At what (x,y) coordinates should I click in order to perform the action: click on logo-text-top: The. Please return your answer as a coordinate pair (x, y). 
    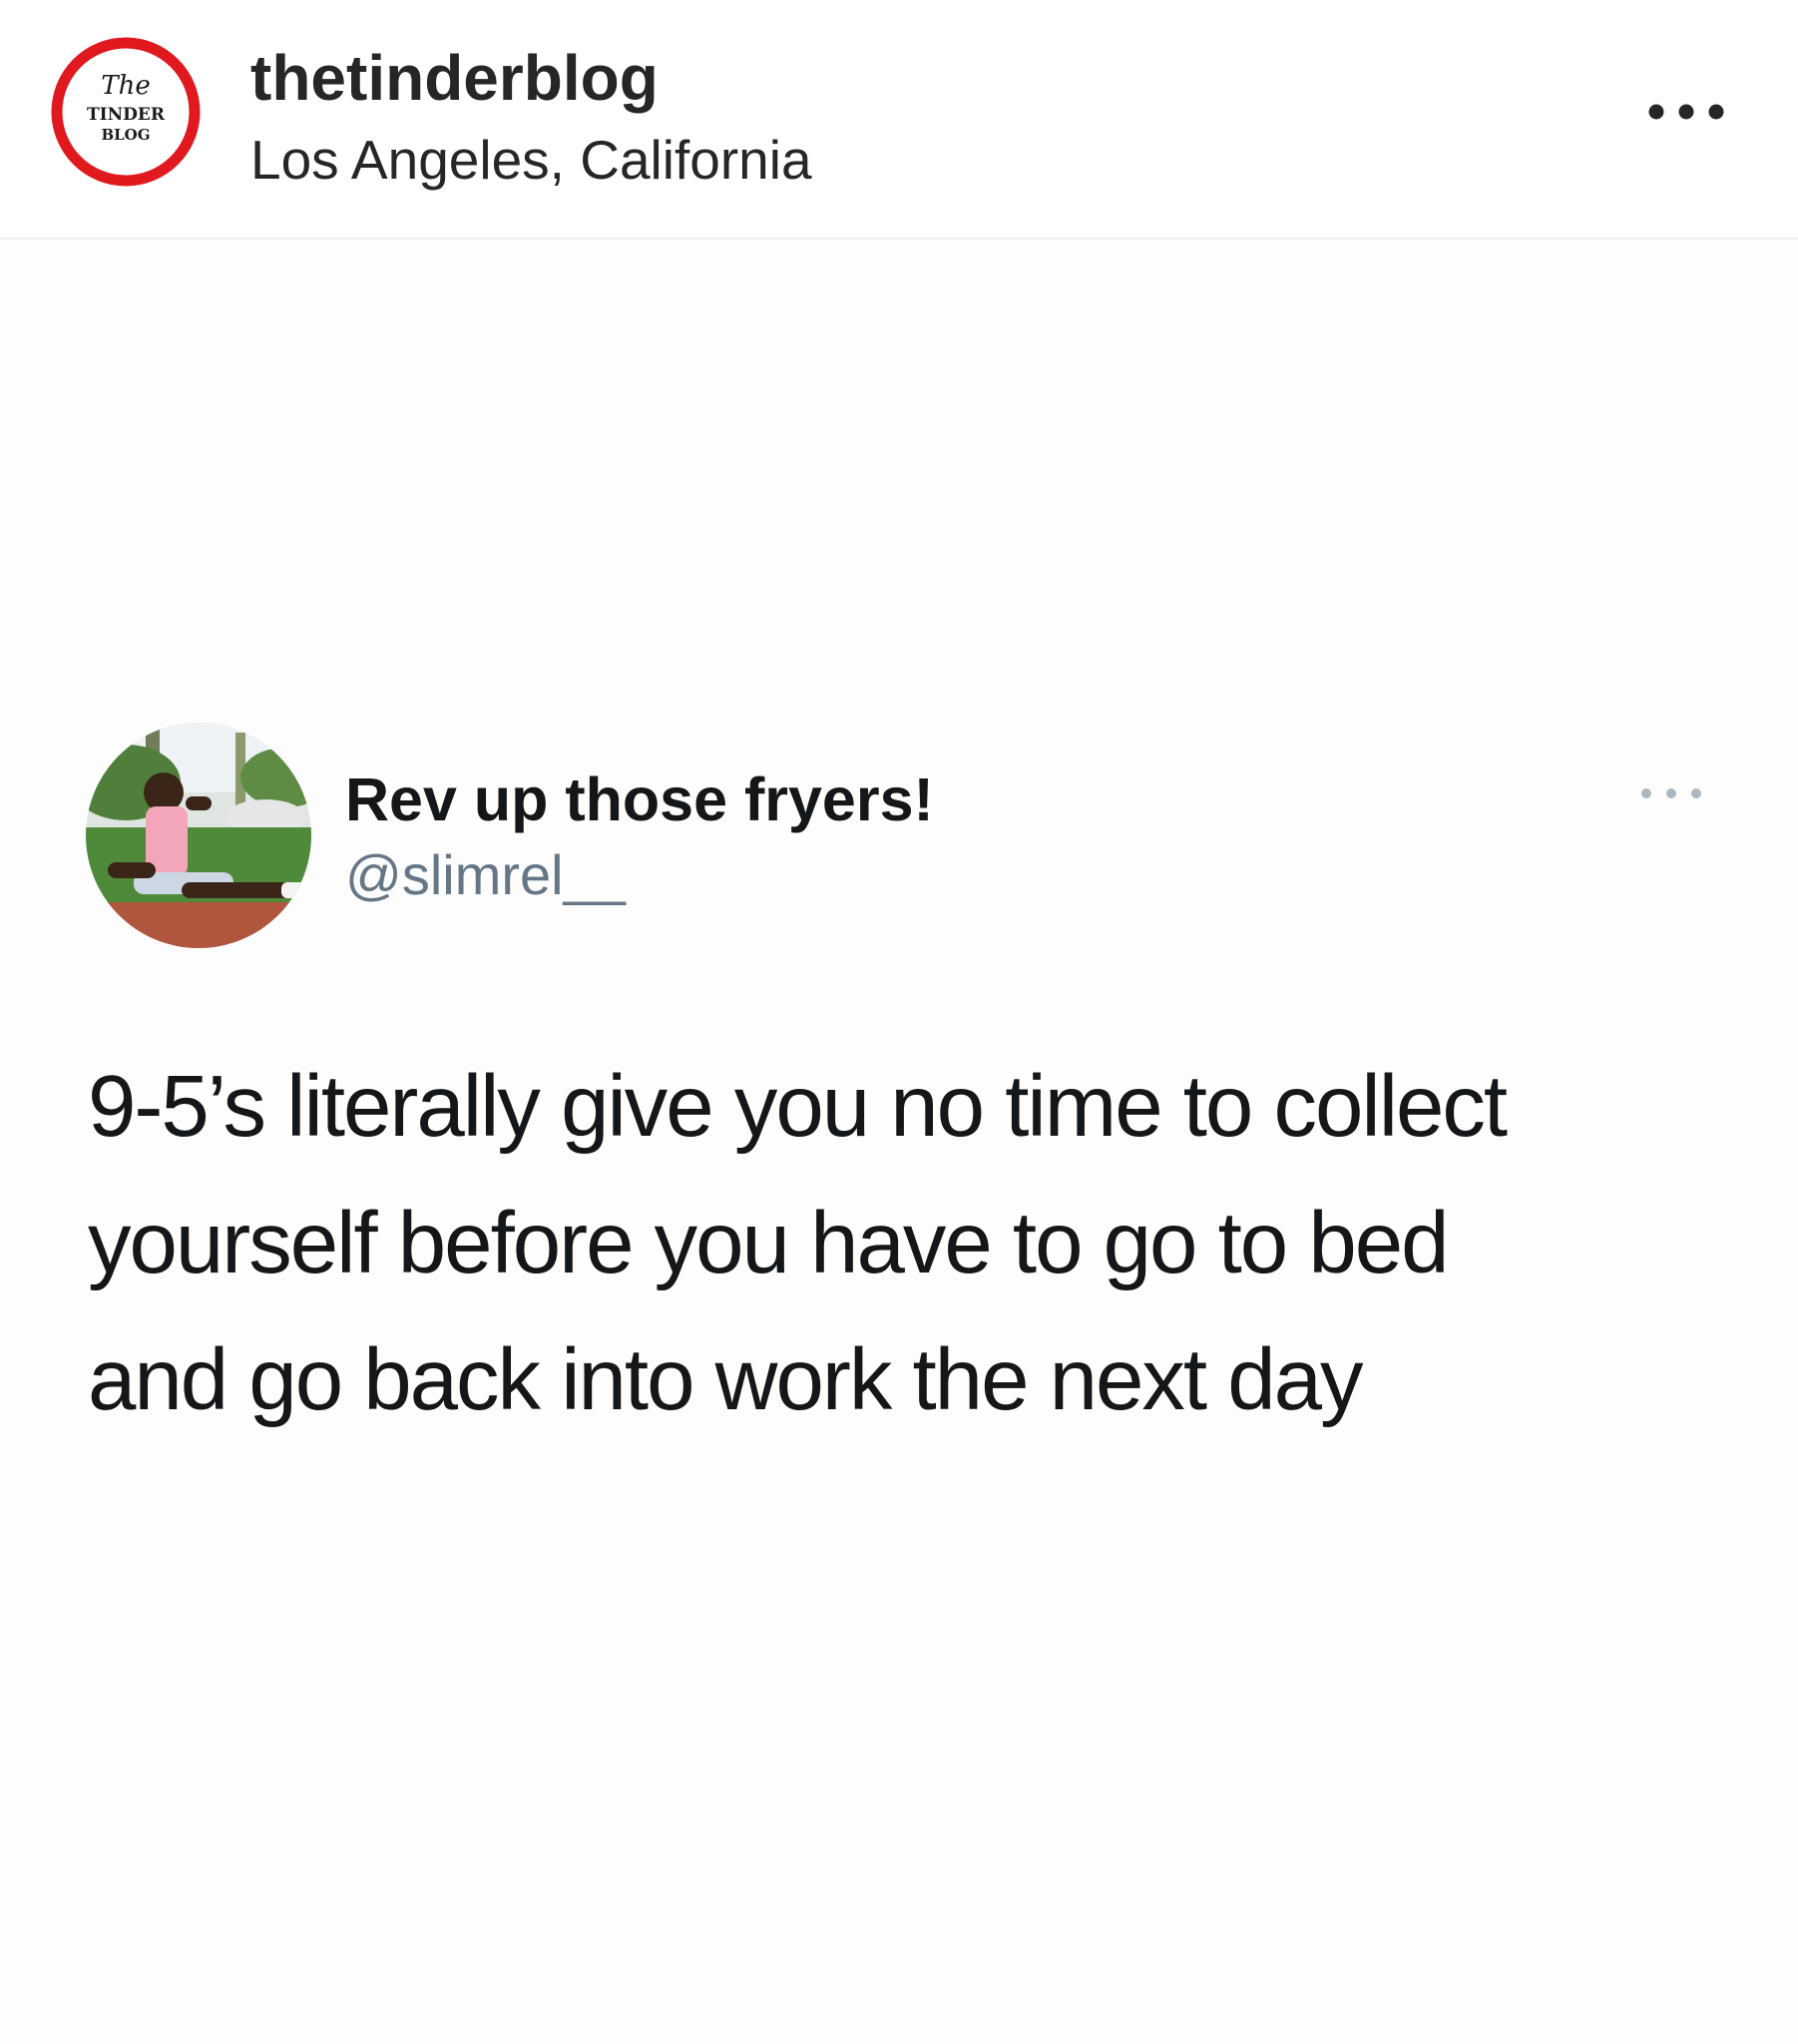
    Looking at the image, I should click on (126, 86).